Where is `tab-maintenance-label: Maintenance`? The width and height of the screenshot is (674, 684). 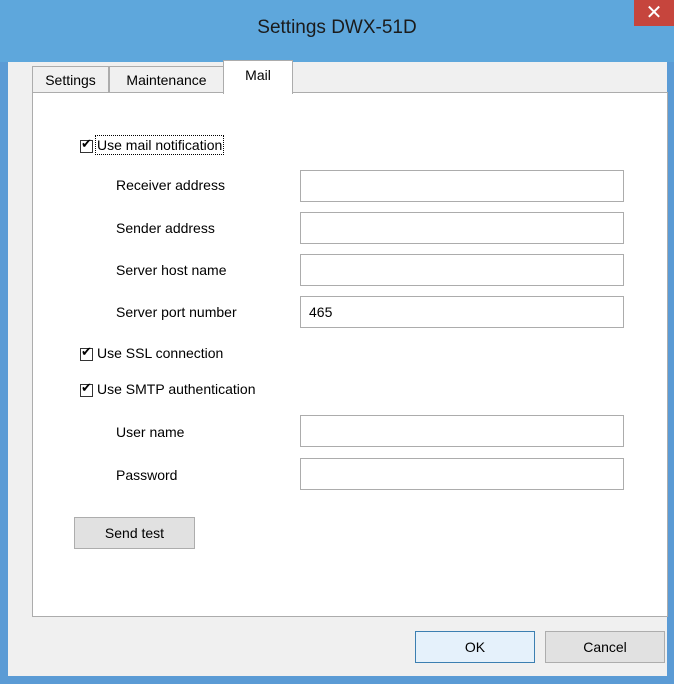 tab-maintenance-label: Maintenance is located at coordinates (166, 80).